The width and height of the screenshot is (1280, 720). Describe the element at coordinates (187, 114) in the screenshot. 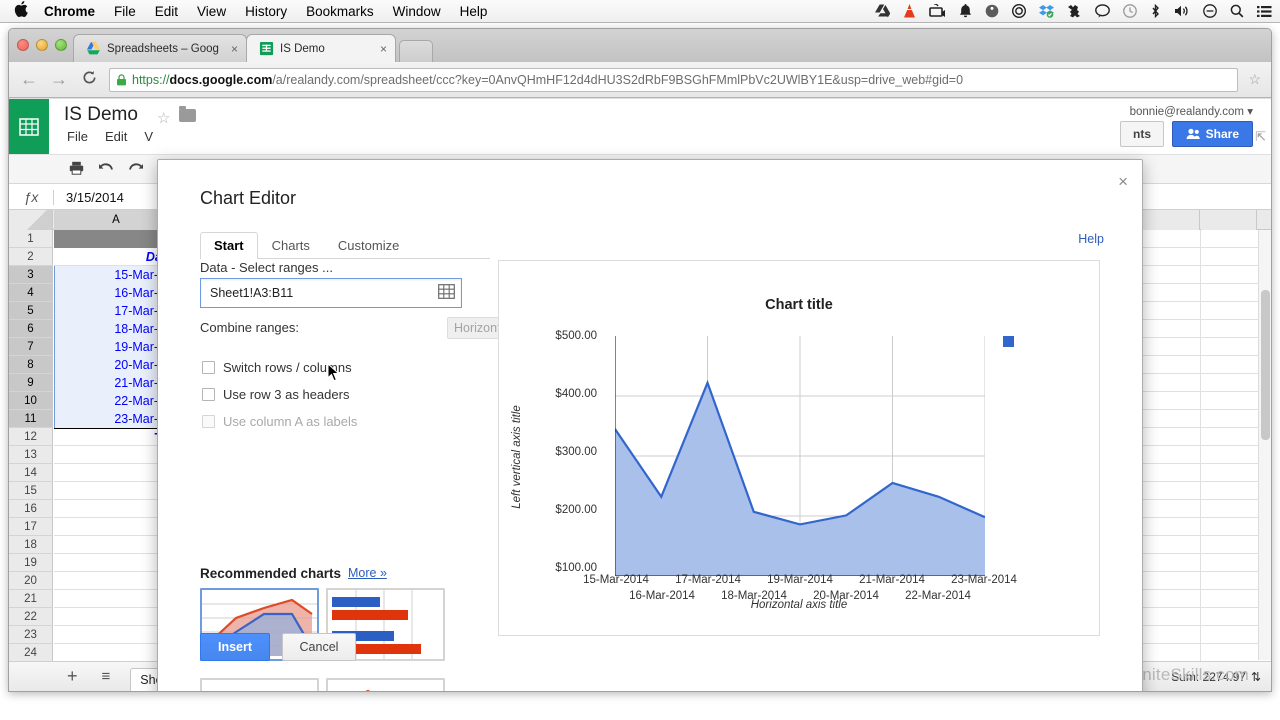

I see `move-to-folder-icon` at that location.